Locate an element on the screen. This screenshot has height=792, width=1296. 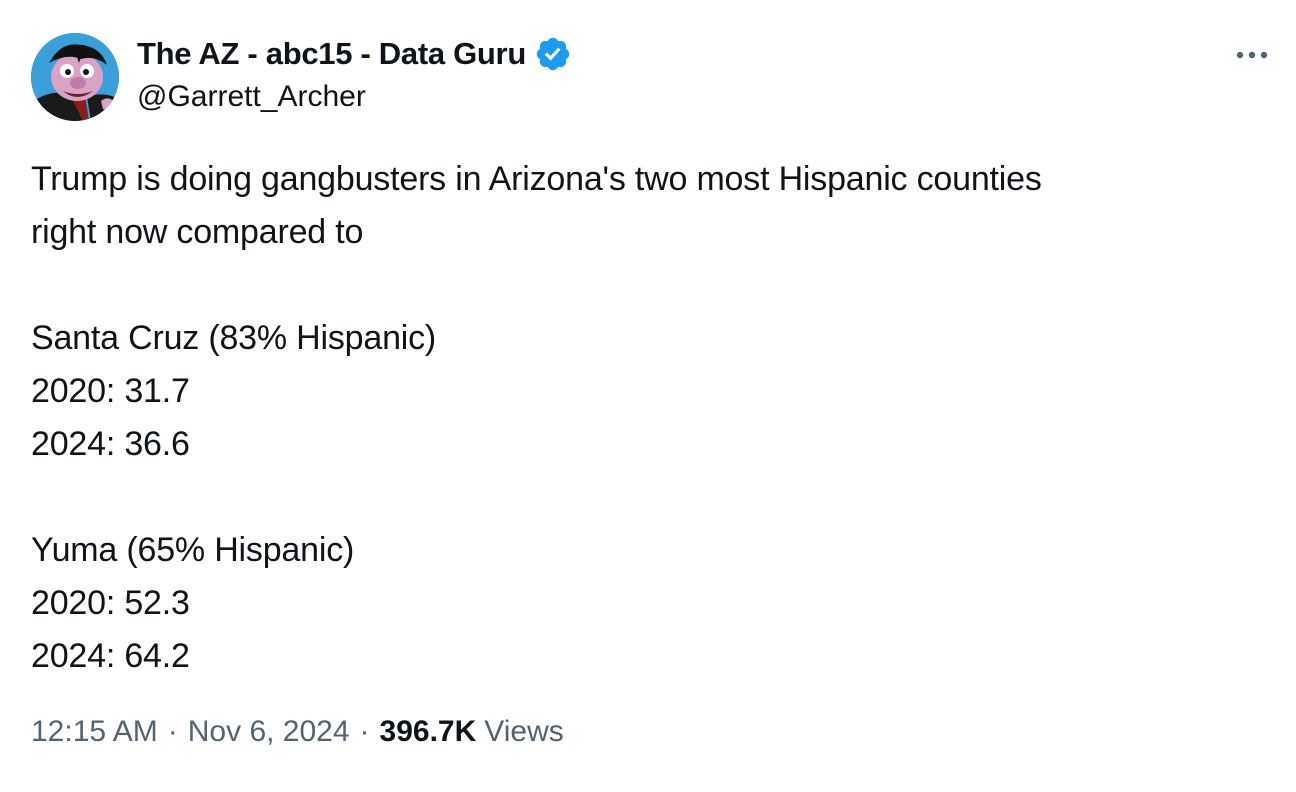
more-icon is located at coordinates (1252, 55).